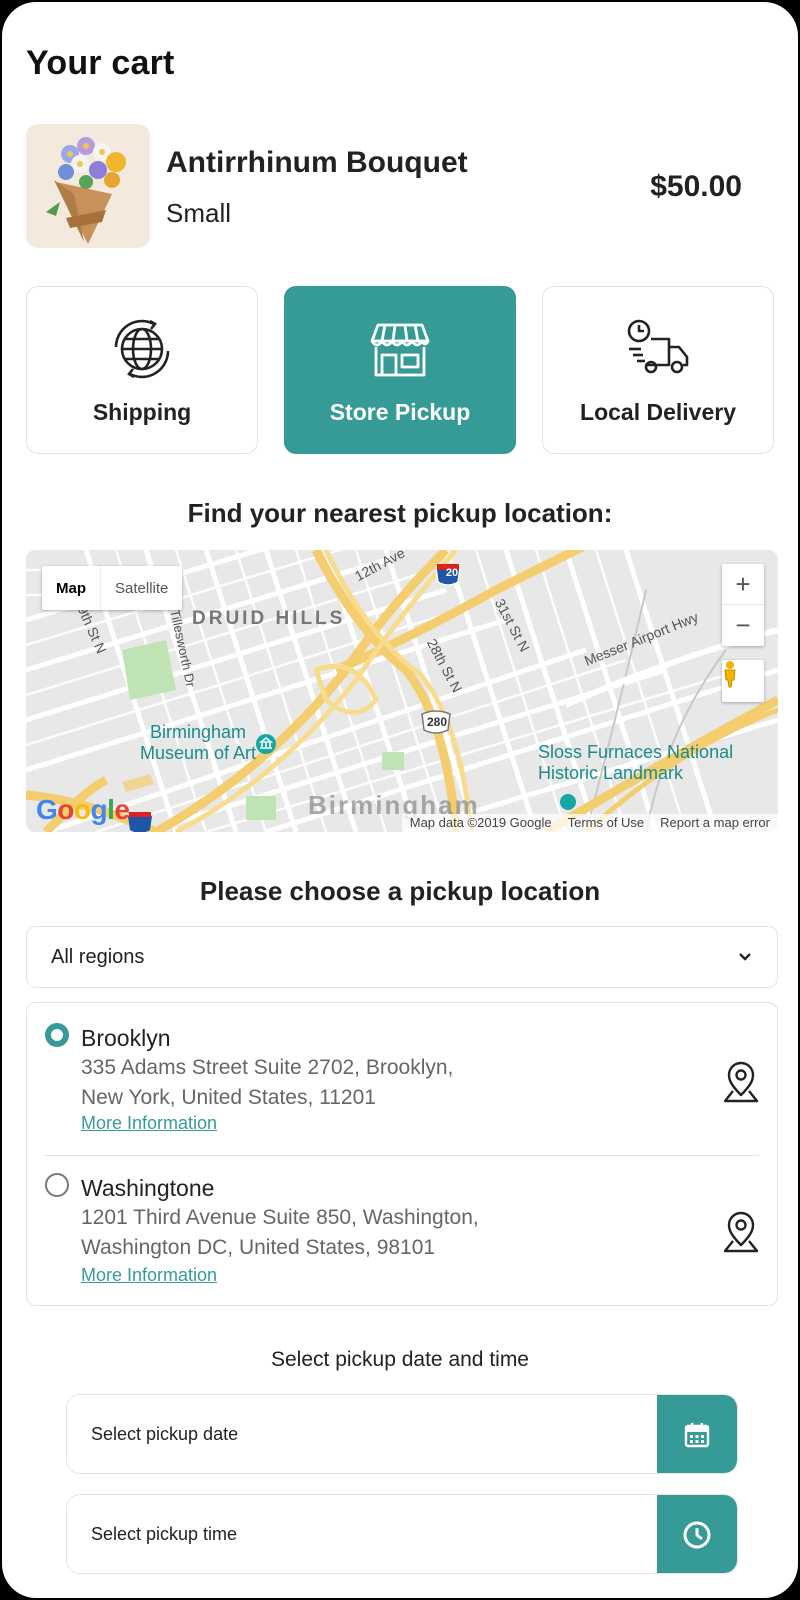 The height and width of the screenshot is (1600, 800). I want to click on region-select-value: All regions, so click(98, 956).